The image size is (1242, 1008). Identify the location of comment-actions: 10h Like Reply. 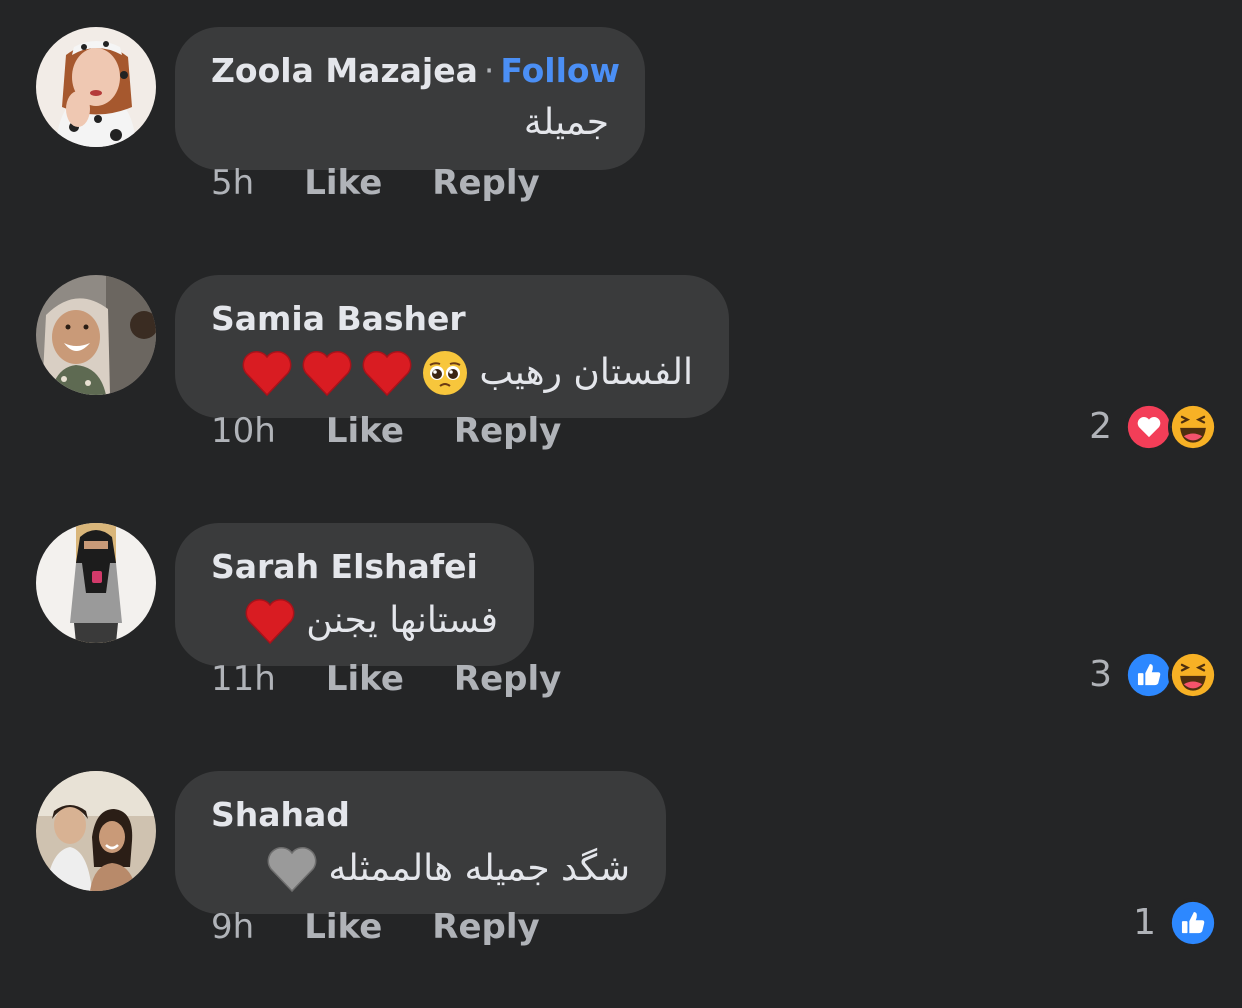
(386, 431).